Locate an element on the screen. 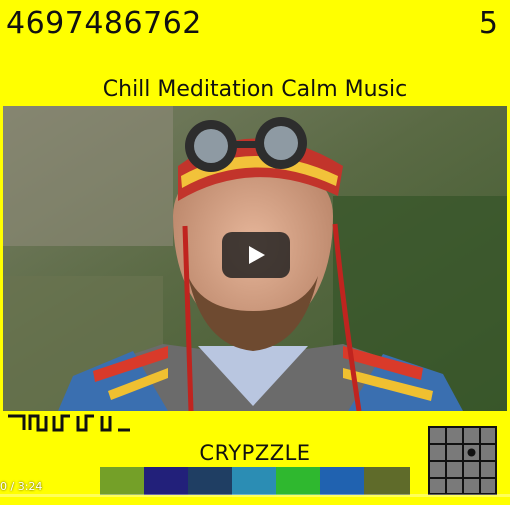  video-title: Chill Meditation Calm Music is located at coordinates (255, 89).